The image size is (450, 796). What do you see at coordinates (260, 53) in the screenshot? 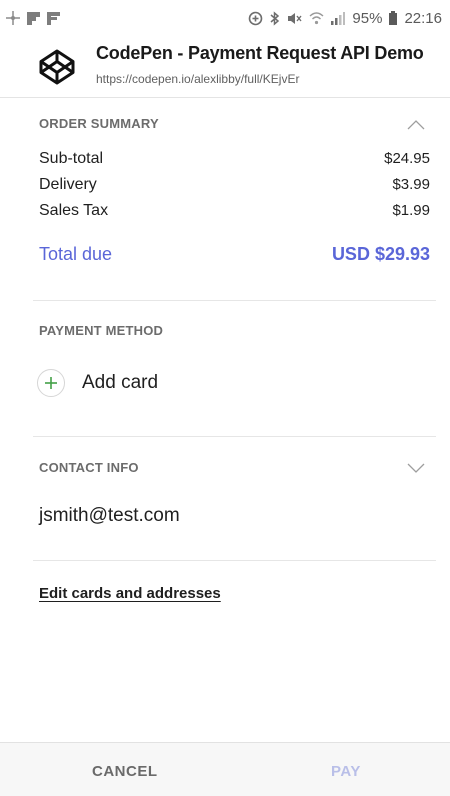
I see `page-title: CodePen - Payment Request API Demo` at bounding box center [260, 53].